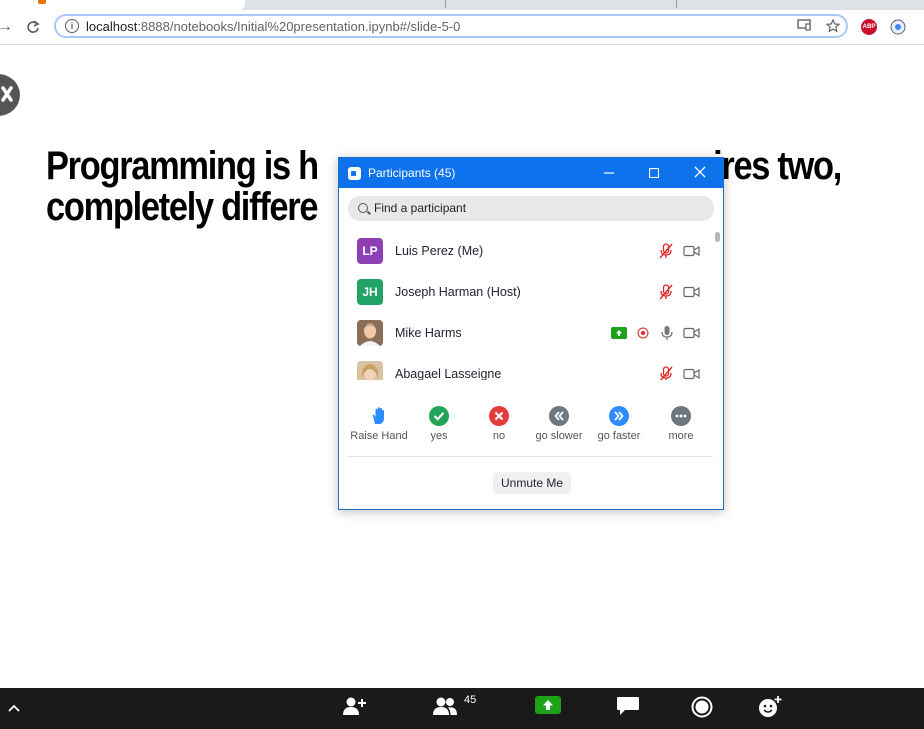 Image resolution: width=924 pixels, height=729 pixels. I want to click on go-slower-button: go slower, so click(559, 424).